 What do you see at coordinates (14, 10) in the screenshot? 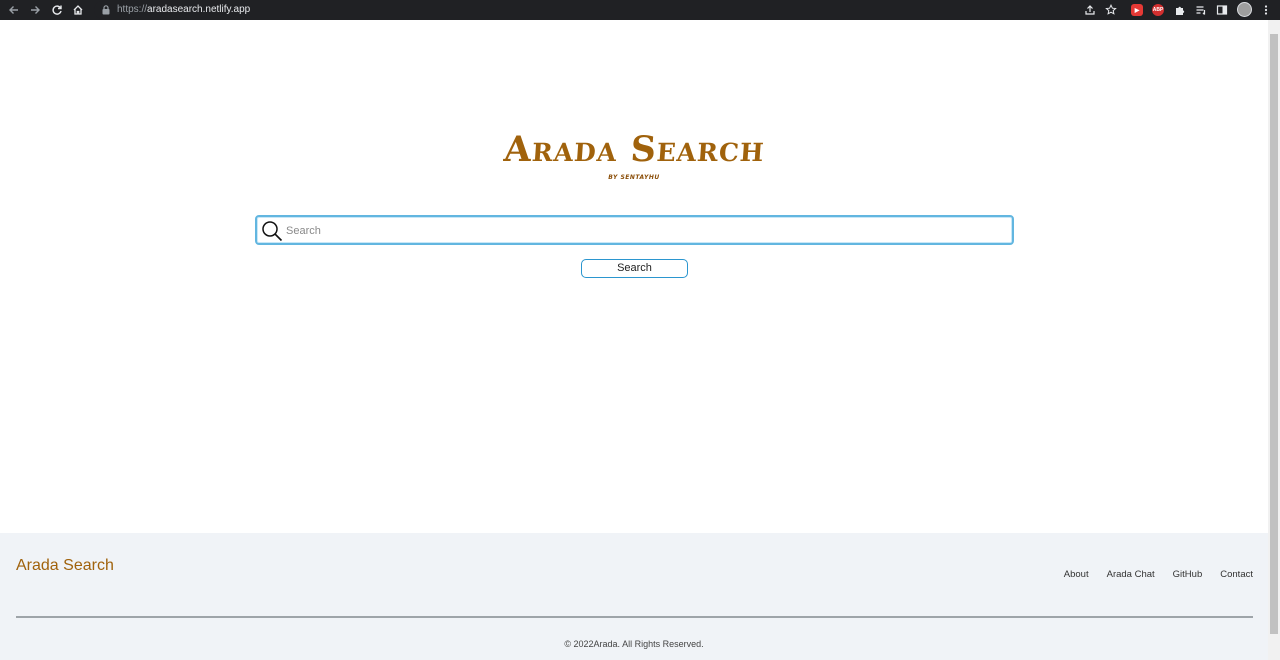
I see `back-icon` at bounding box center [14, 10].